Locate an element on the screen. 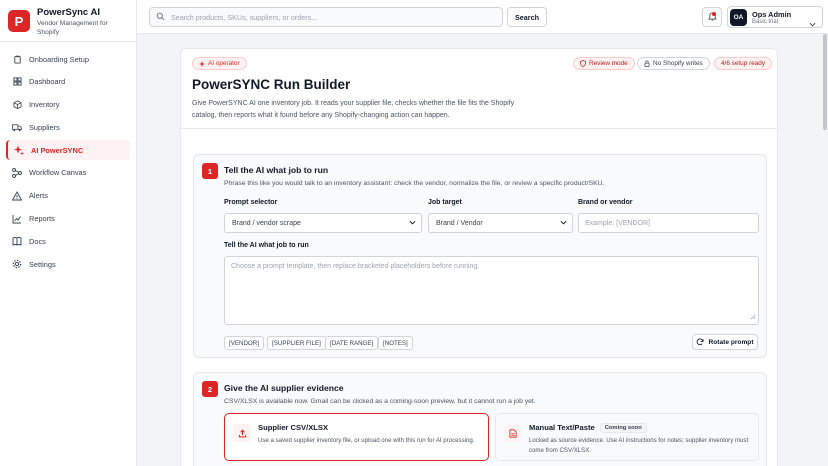 This screenshot has height=466, width=828. placeholder-chip-supplier-file: [SUPPLIER FILE] is located at coordinates (296, 343).